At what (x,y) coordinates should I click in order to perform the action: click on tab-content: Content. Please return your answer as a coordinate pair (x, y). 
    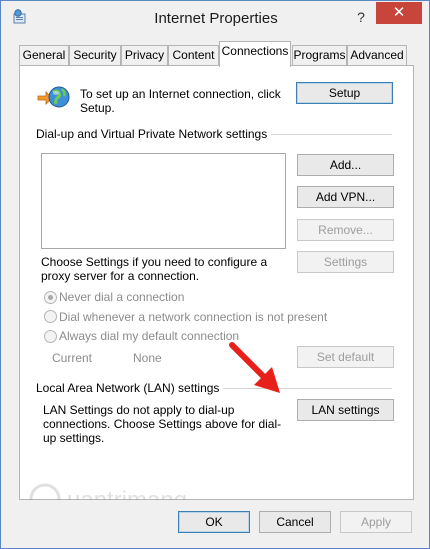
    Looking at the image, I should click on (193, 55).